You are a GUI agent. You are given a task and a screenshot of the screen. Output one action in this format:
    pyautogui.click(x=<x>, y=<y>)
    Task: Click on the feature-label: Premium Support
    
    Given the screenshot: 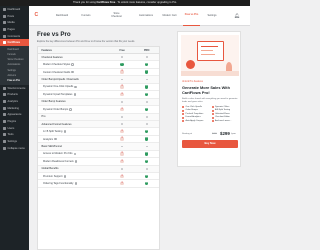 What is the action you would take?
    pyautogui.click(x=53, y=176)
    